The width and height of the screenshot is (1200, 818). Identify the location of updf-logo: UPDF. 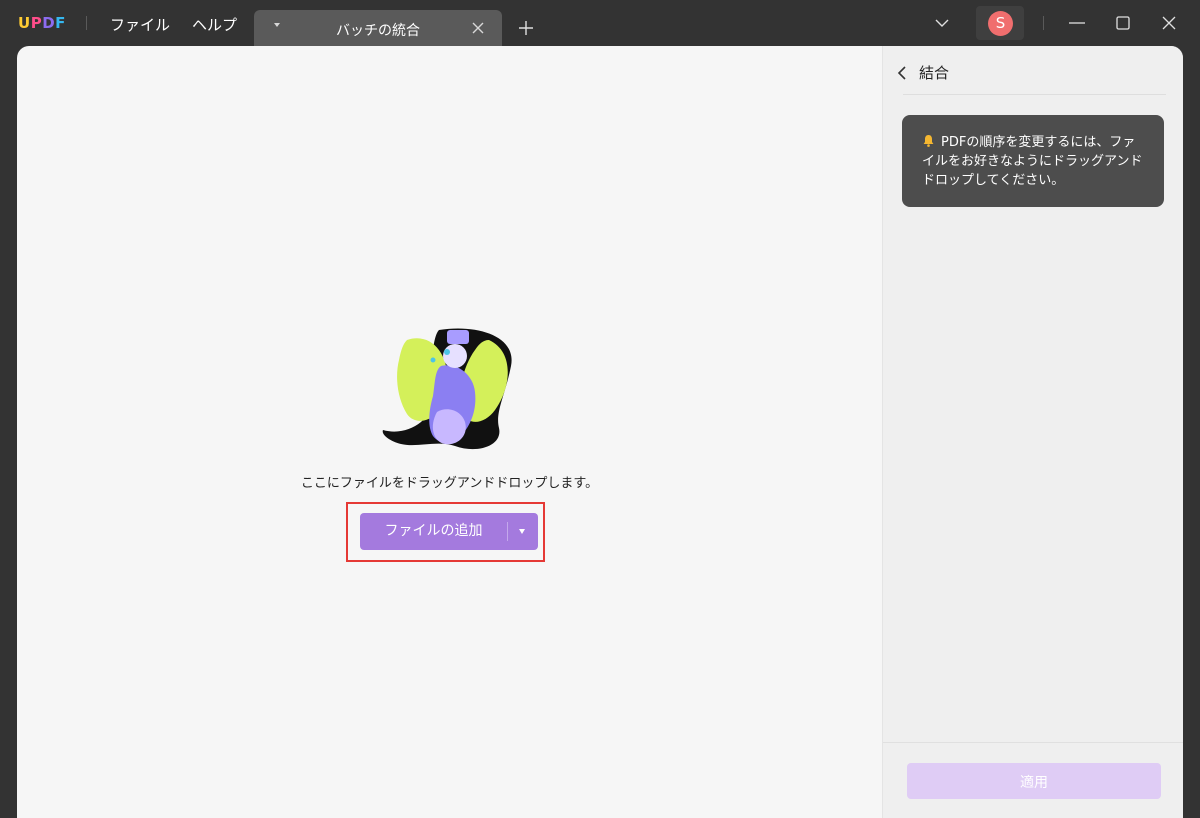
(42, 23).